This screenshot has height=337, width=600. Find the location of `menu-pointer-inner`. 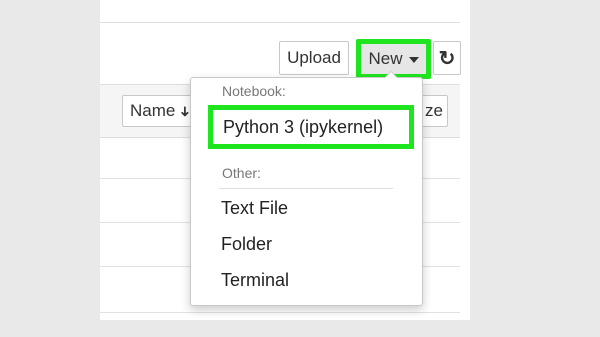

menu-pointer-inner is located at coordinates (391, 75).